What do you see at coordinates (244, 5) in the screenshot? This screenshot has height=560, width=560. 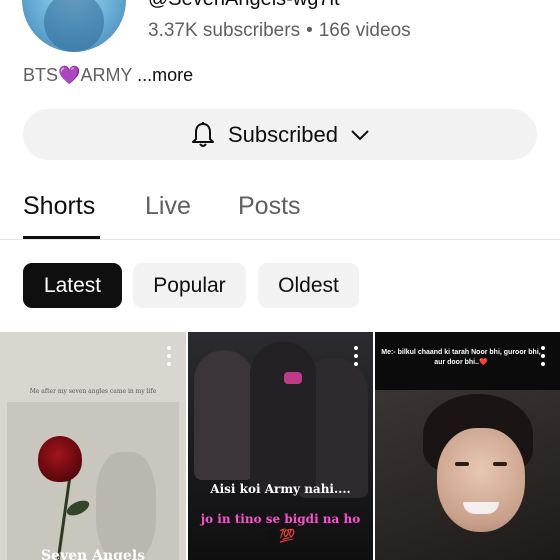 I see `channel-handle: @SevenAngels-wg7lt` at bounding box center [244, 5].